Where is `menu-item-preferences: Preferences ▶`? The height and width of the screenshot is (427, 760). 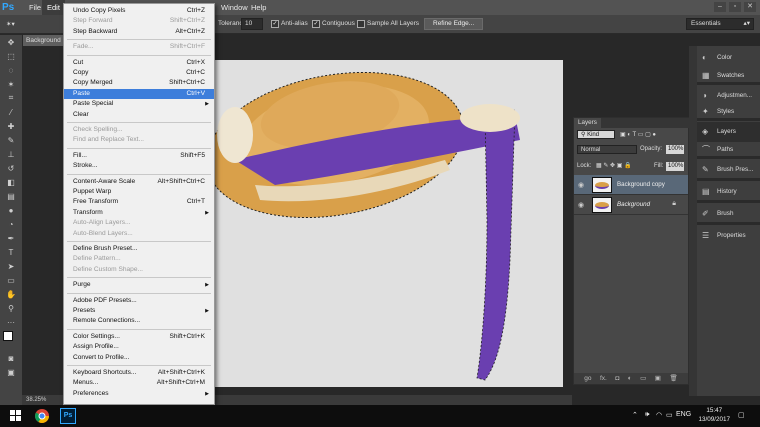 menu-item-preferences: Preferences ▶ is located at coordinates (139, 394).